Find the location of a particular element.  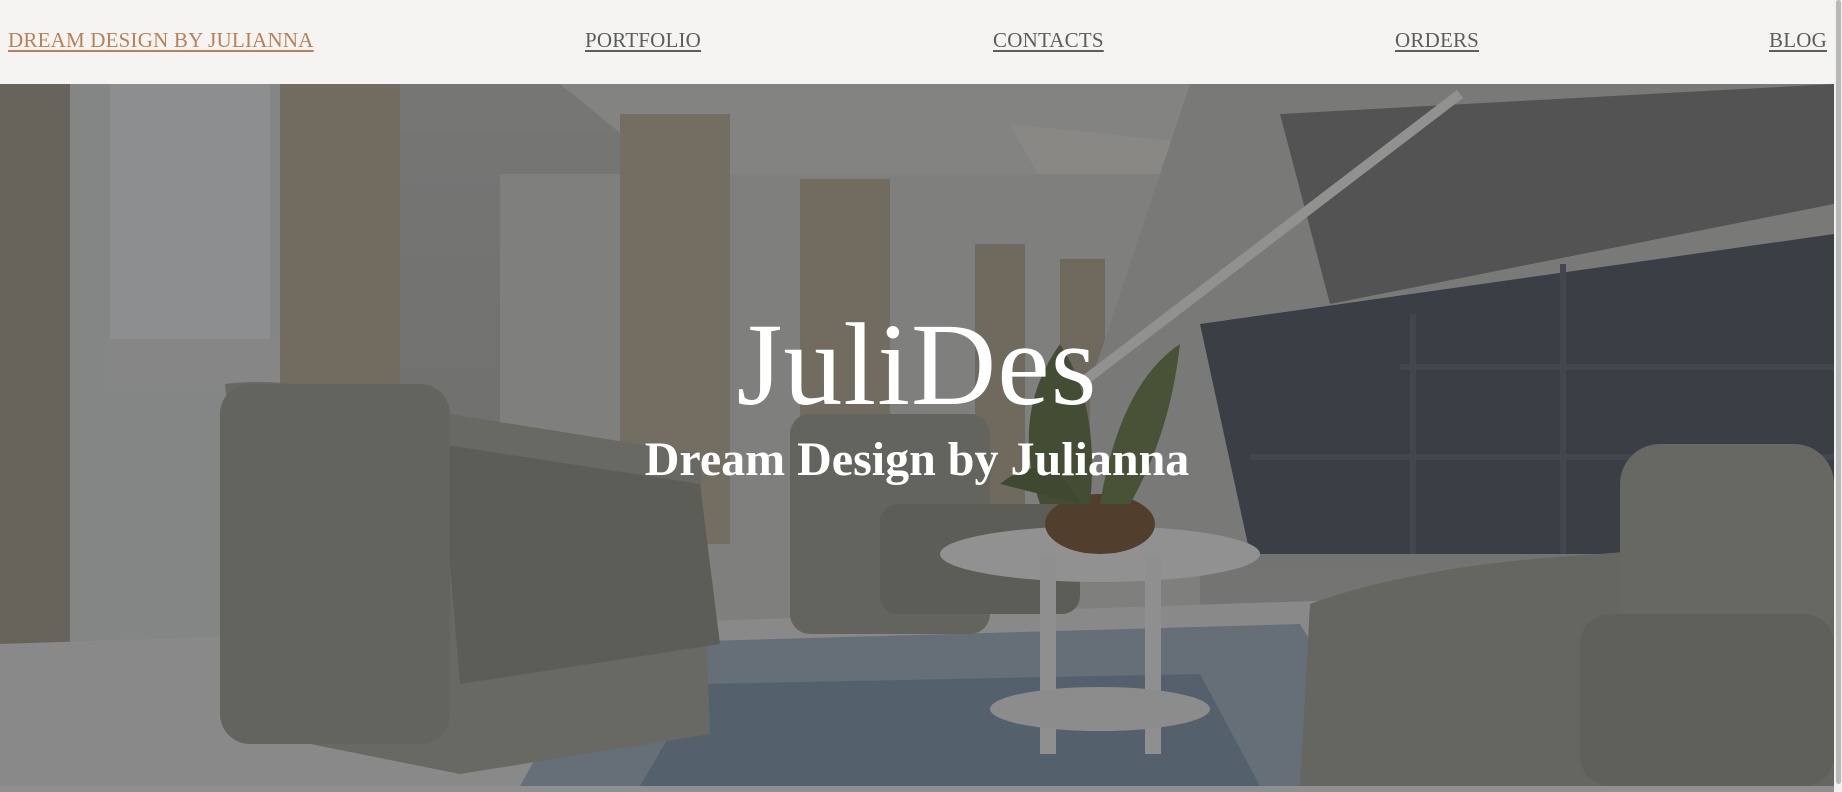

nav-link-blog: BLOG is located at coordinates (1798, 40).